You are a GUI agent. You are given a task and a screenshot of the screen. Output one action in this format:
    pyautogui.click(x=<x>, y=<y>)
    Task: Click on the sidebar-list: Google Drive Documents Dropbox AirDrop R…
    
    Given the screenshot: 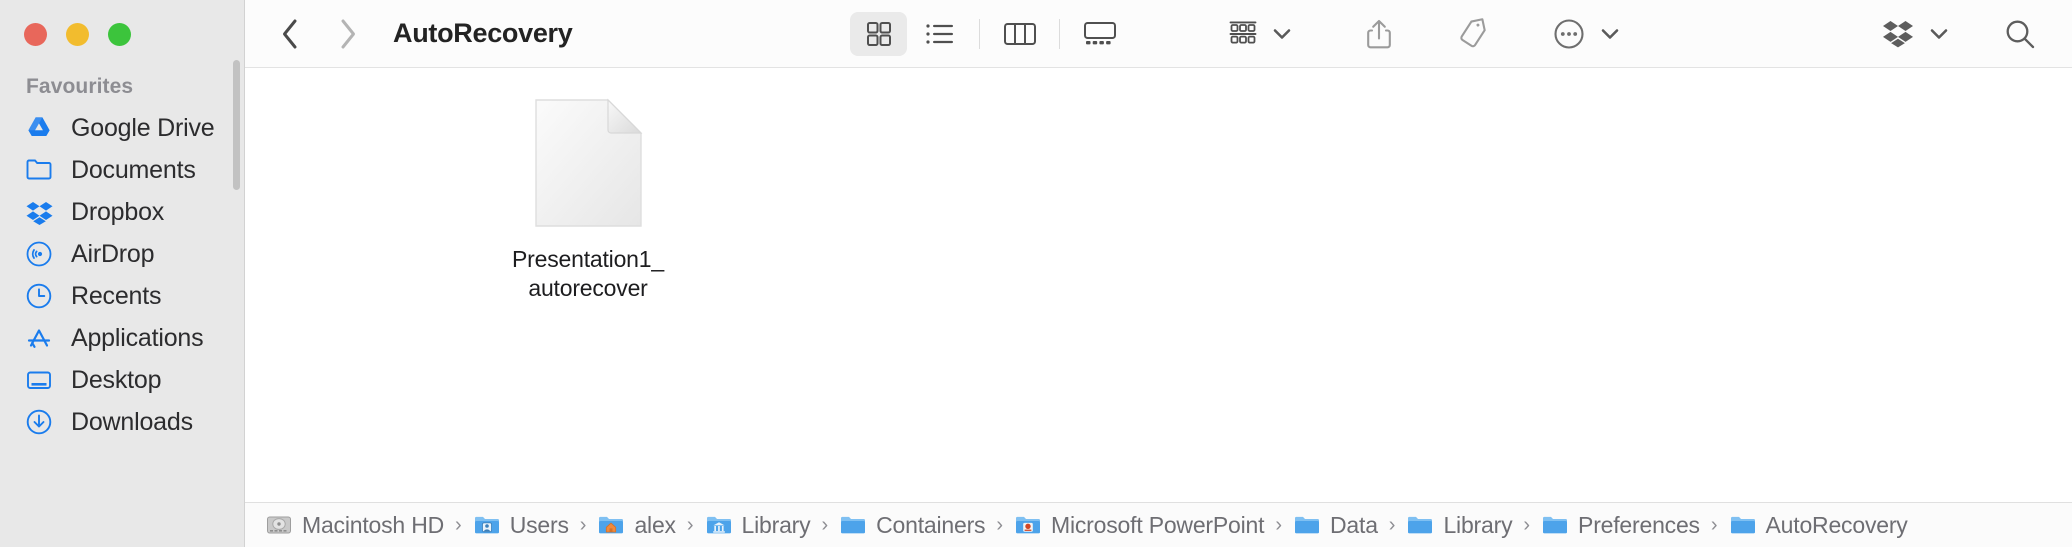 What is the action you would take?
    pyautogui.click(x=122, y=275)
    